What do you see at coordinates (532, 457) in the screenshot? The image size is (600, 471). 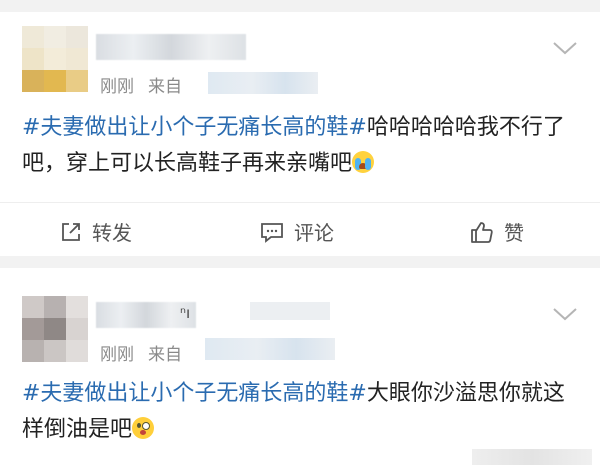 I see `watermark` at bounding box center [532, 457].